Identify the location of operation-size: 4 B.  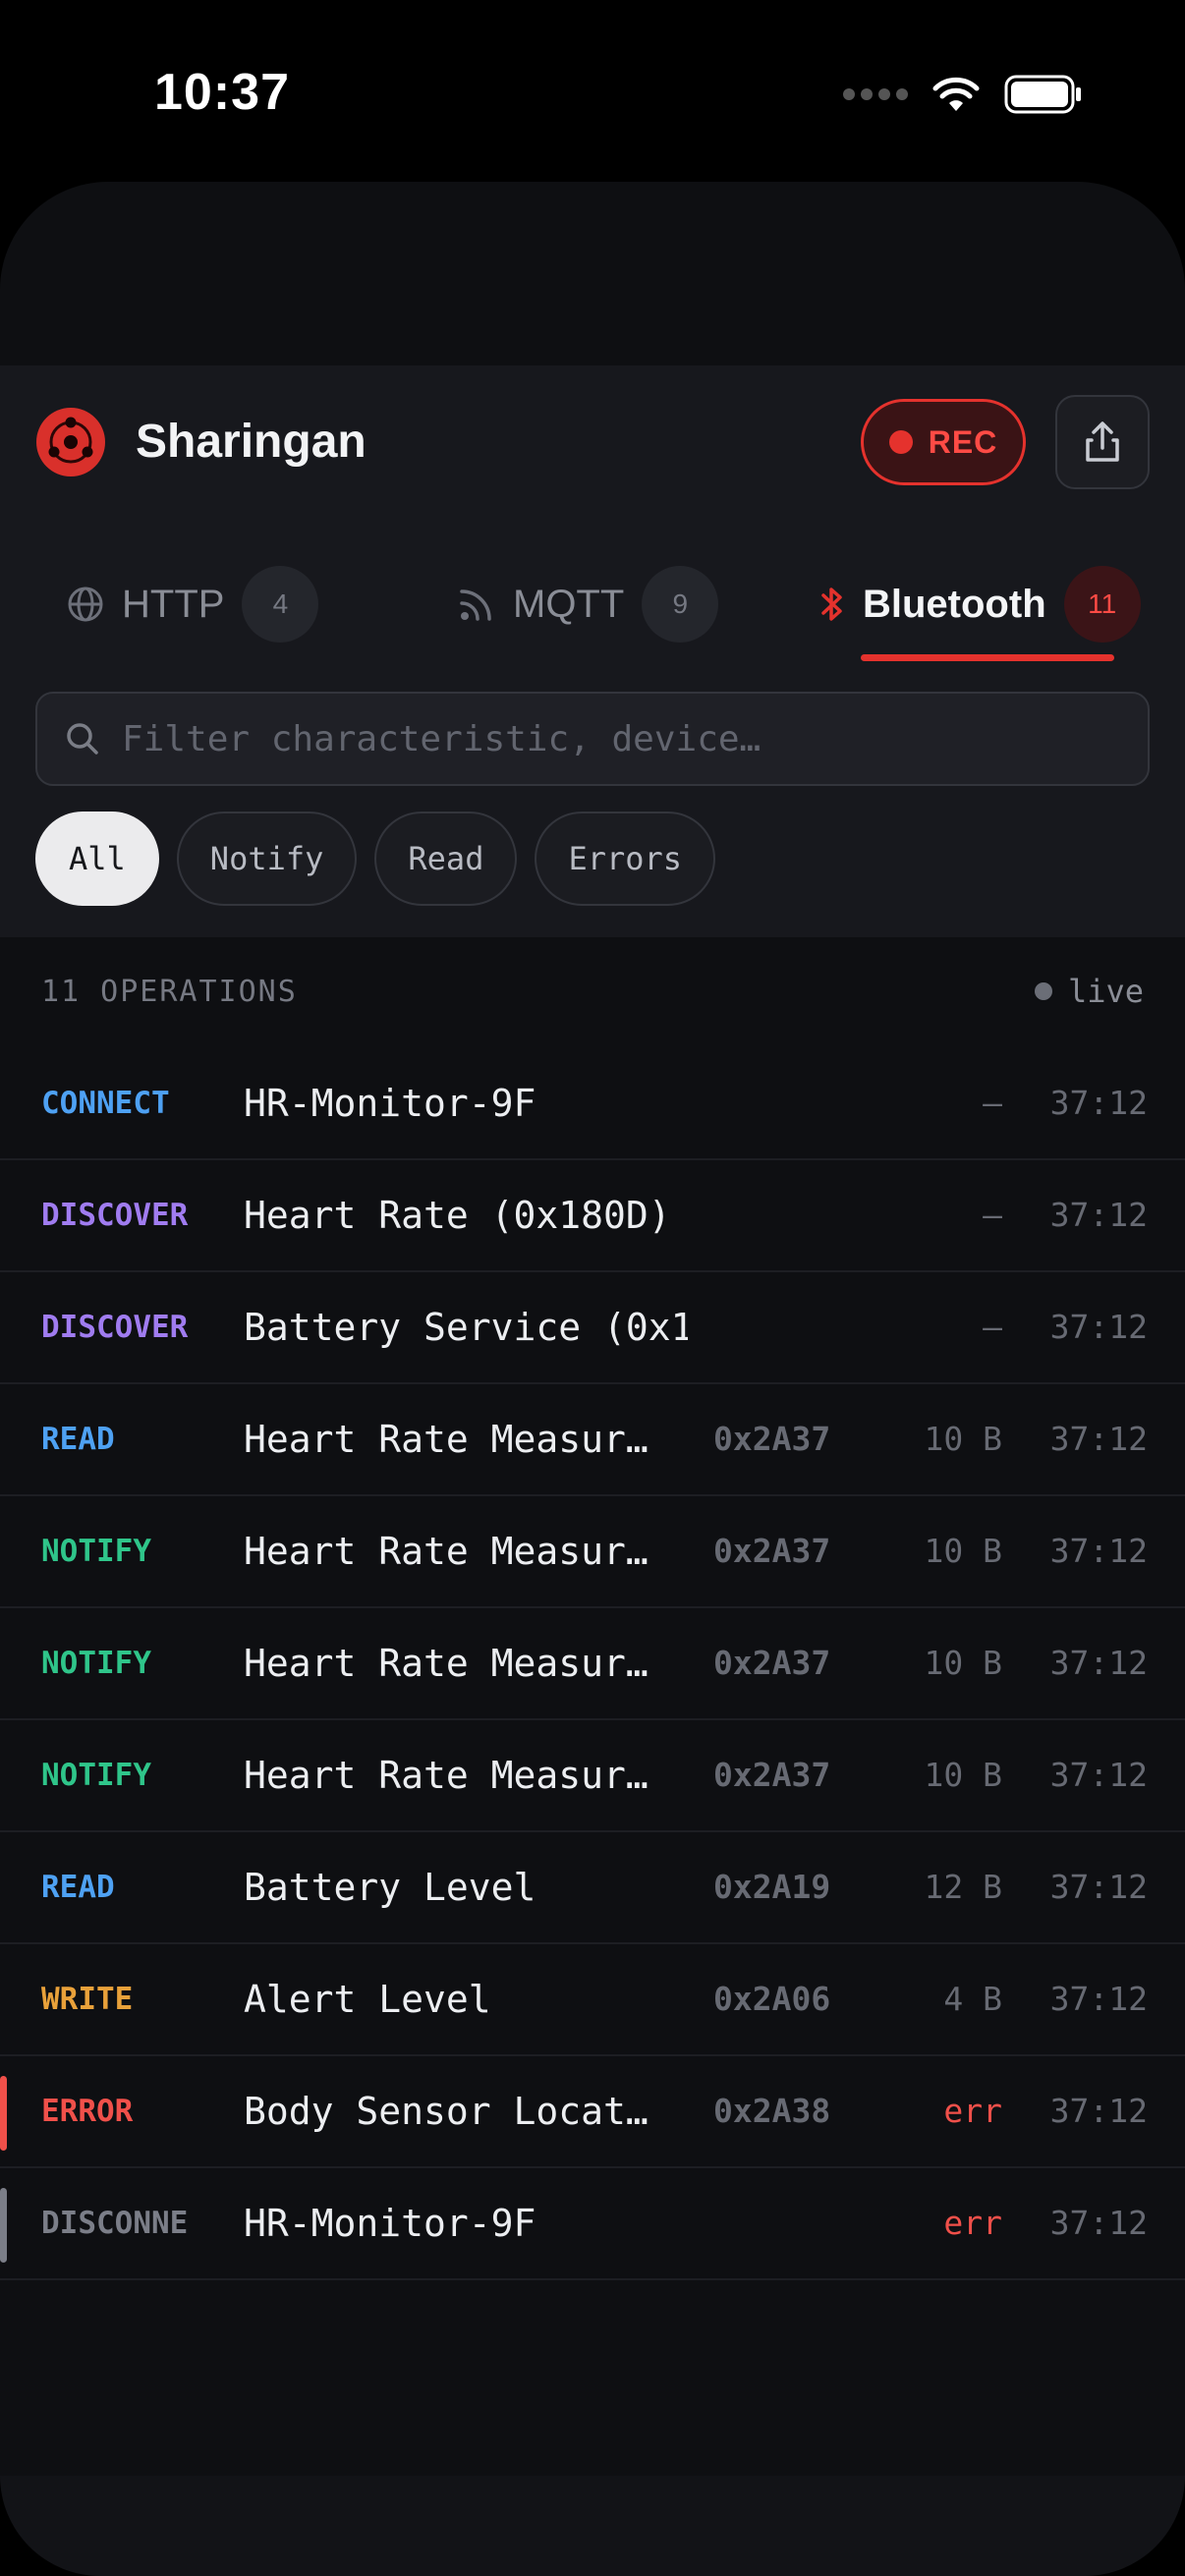
(973, 1999).